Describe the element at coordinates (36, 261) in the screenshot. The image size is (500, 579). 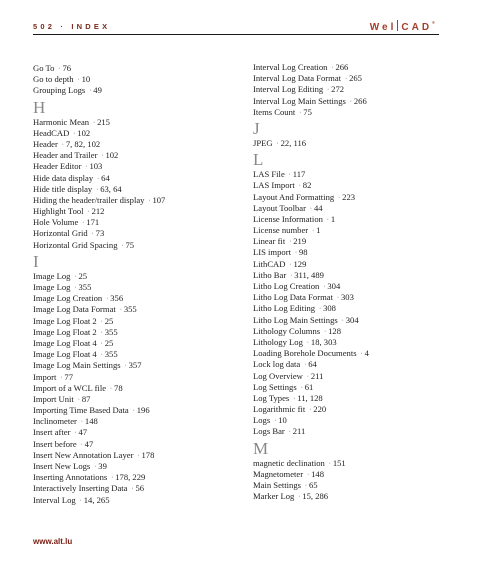
I see `section-letter: I` at that location.